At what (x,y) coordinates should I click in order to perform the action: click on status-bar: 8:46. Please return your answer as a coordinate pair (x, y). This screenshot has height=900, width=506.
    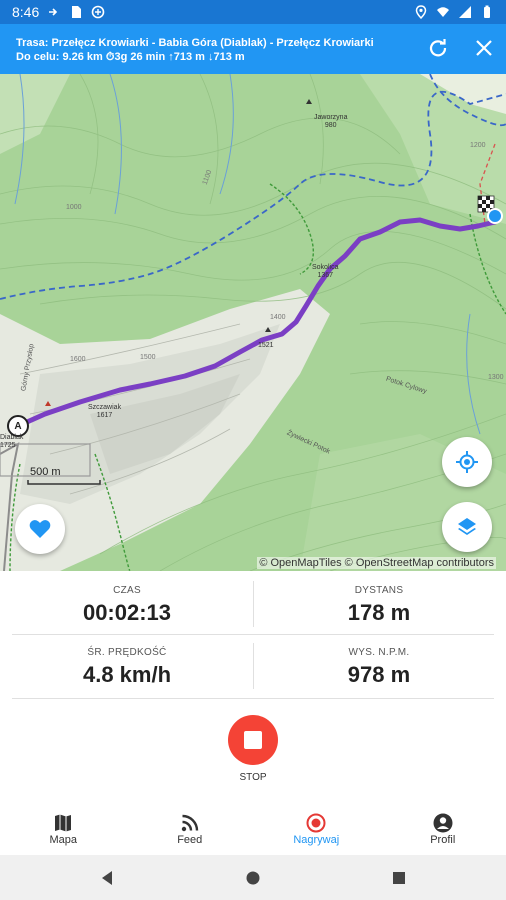
    Looking at the image, I should click on (253, 12).